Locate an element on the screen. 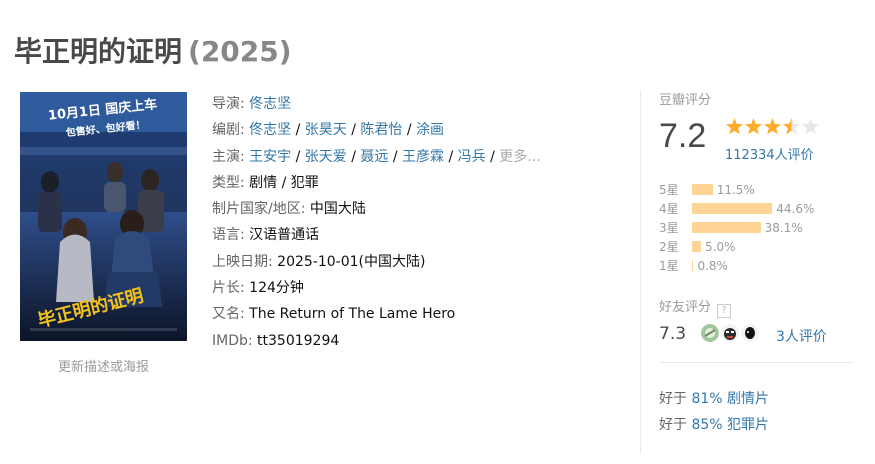 This screenshot has height=464, width=875. rating-bar-label: 2星 is located at coordinates (669, 247).